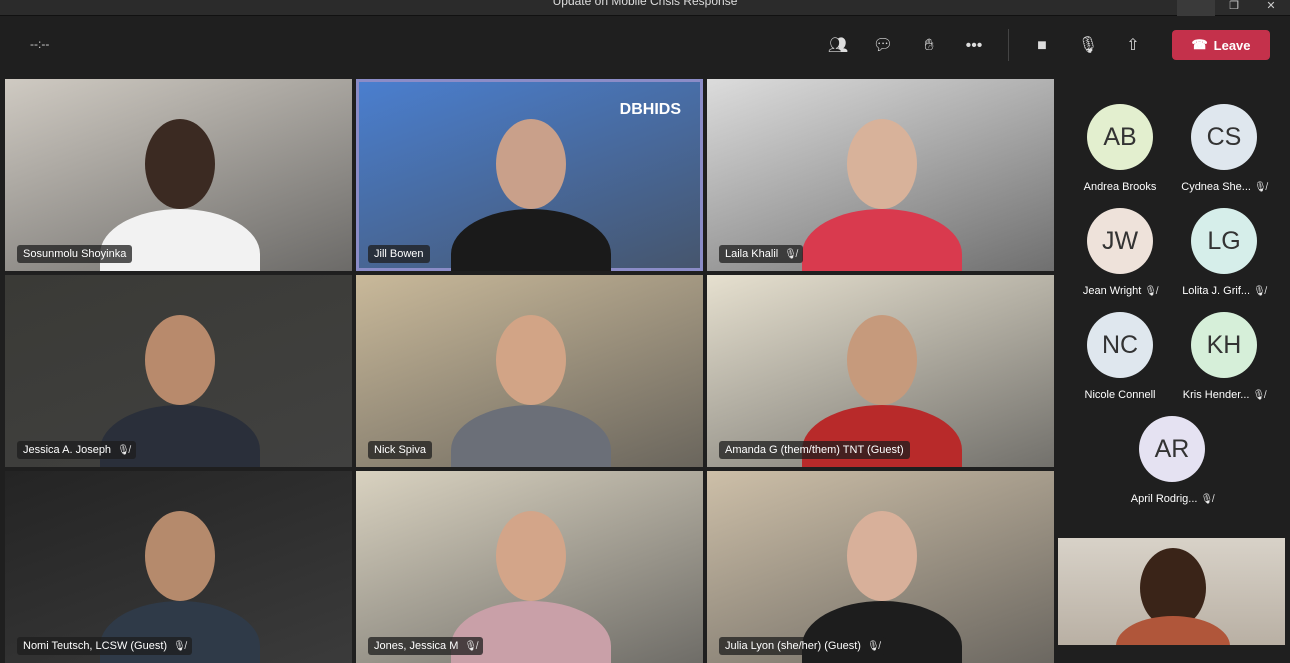 The image size is (1290, 663). I want to click on participant-name: Nomi Teutsch, LCSW (Guest), so click(95, 646).